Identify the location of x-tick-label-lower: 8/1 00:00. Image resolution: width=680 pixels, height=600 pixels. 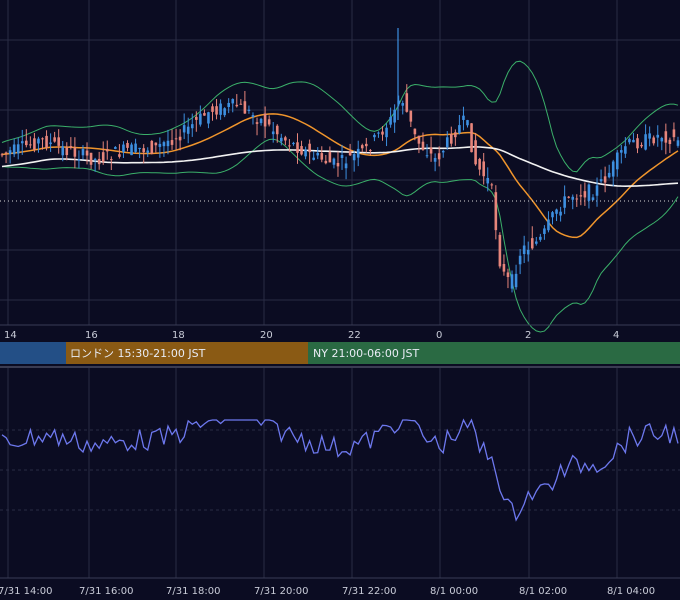
(454, 591).